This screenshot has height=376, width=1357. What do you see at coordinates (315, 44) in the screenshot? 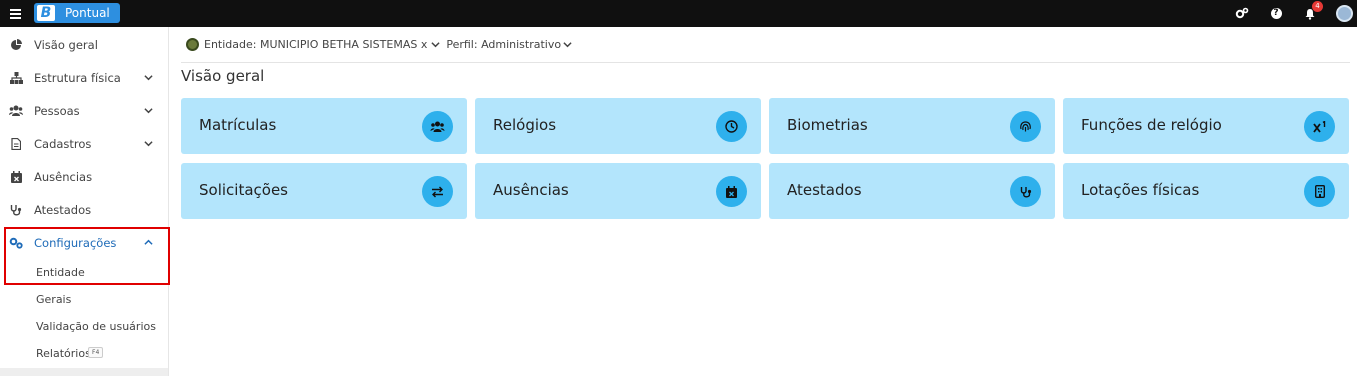
I see `entity-selector: Entidade: MUNICIPIO BETHA SISTEMAS x` at bounding box center [315, 44].